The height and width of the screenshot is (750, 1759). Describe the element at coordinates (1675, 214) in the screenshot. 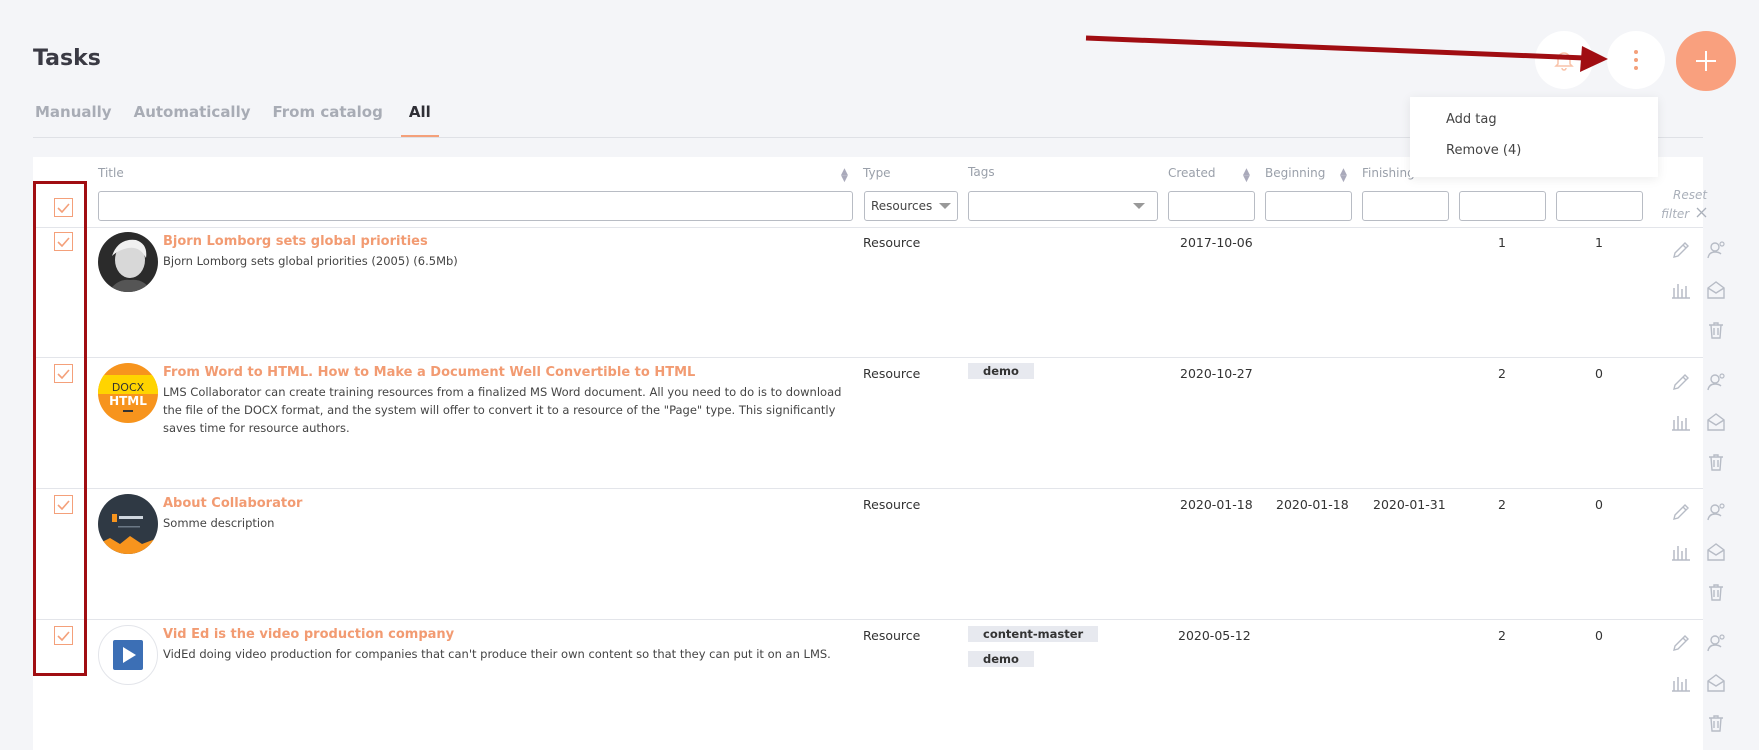

I see `reset-label-line2: filter` at that location.